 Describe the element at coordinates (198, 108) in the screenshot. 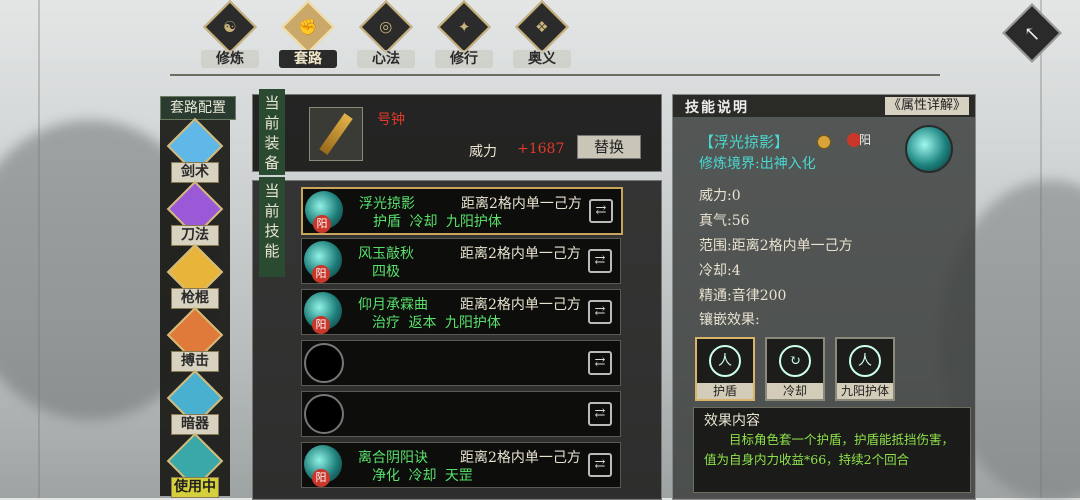

I see `sidebar-title: 套路配置` at that location.